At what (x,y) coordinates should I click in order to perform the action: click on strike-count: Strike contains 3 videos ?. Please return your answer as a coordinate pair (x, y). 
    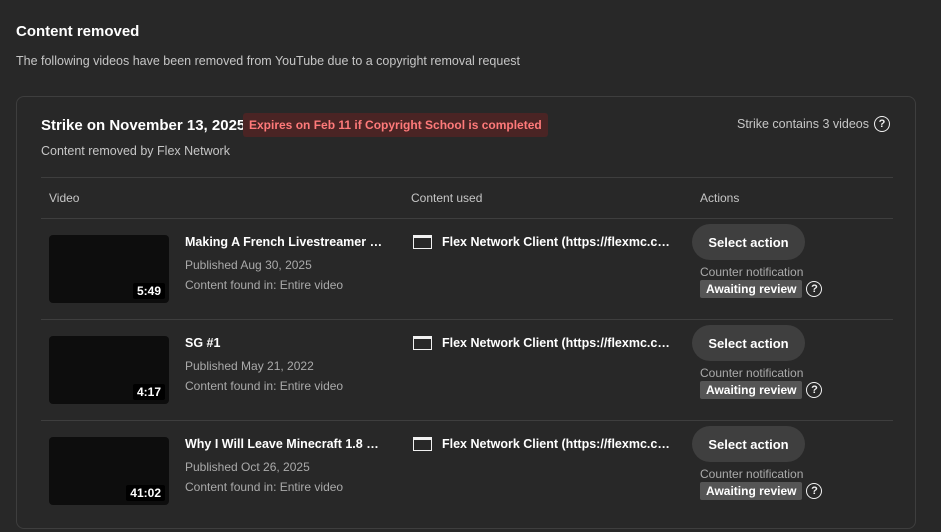
    Looking at the image, I should click on (813, 124).